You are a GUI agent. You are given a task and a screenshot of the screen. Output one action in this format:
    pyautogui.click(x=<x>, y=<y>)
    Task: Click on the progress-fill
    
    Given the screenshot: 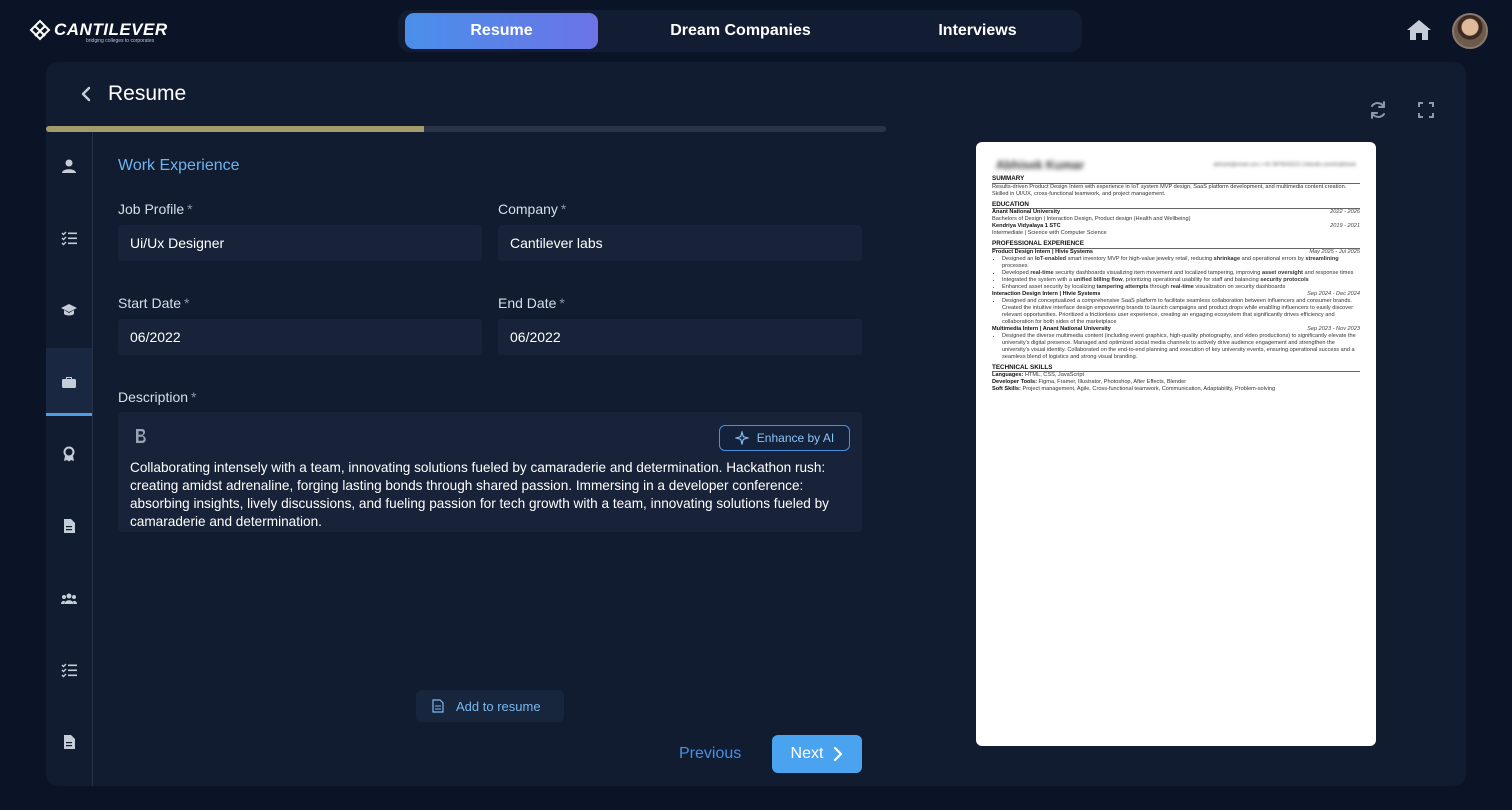 What is the action you would take?
    pyautogui.click(x=235, y=129)
    